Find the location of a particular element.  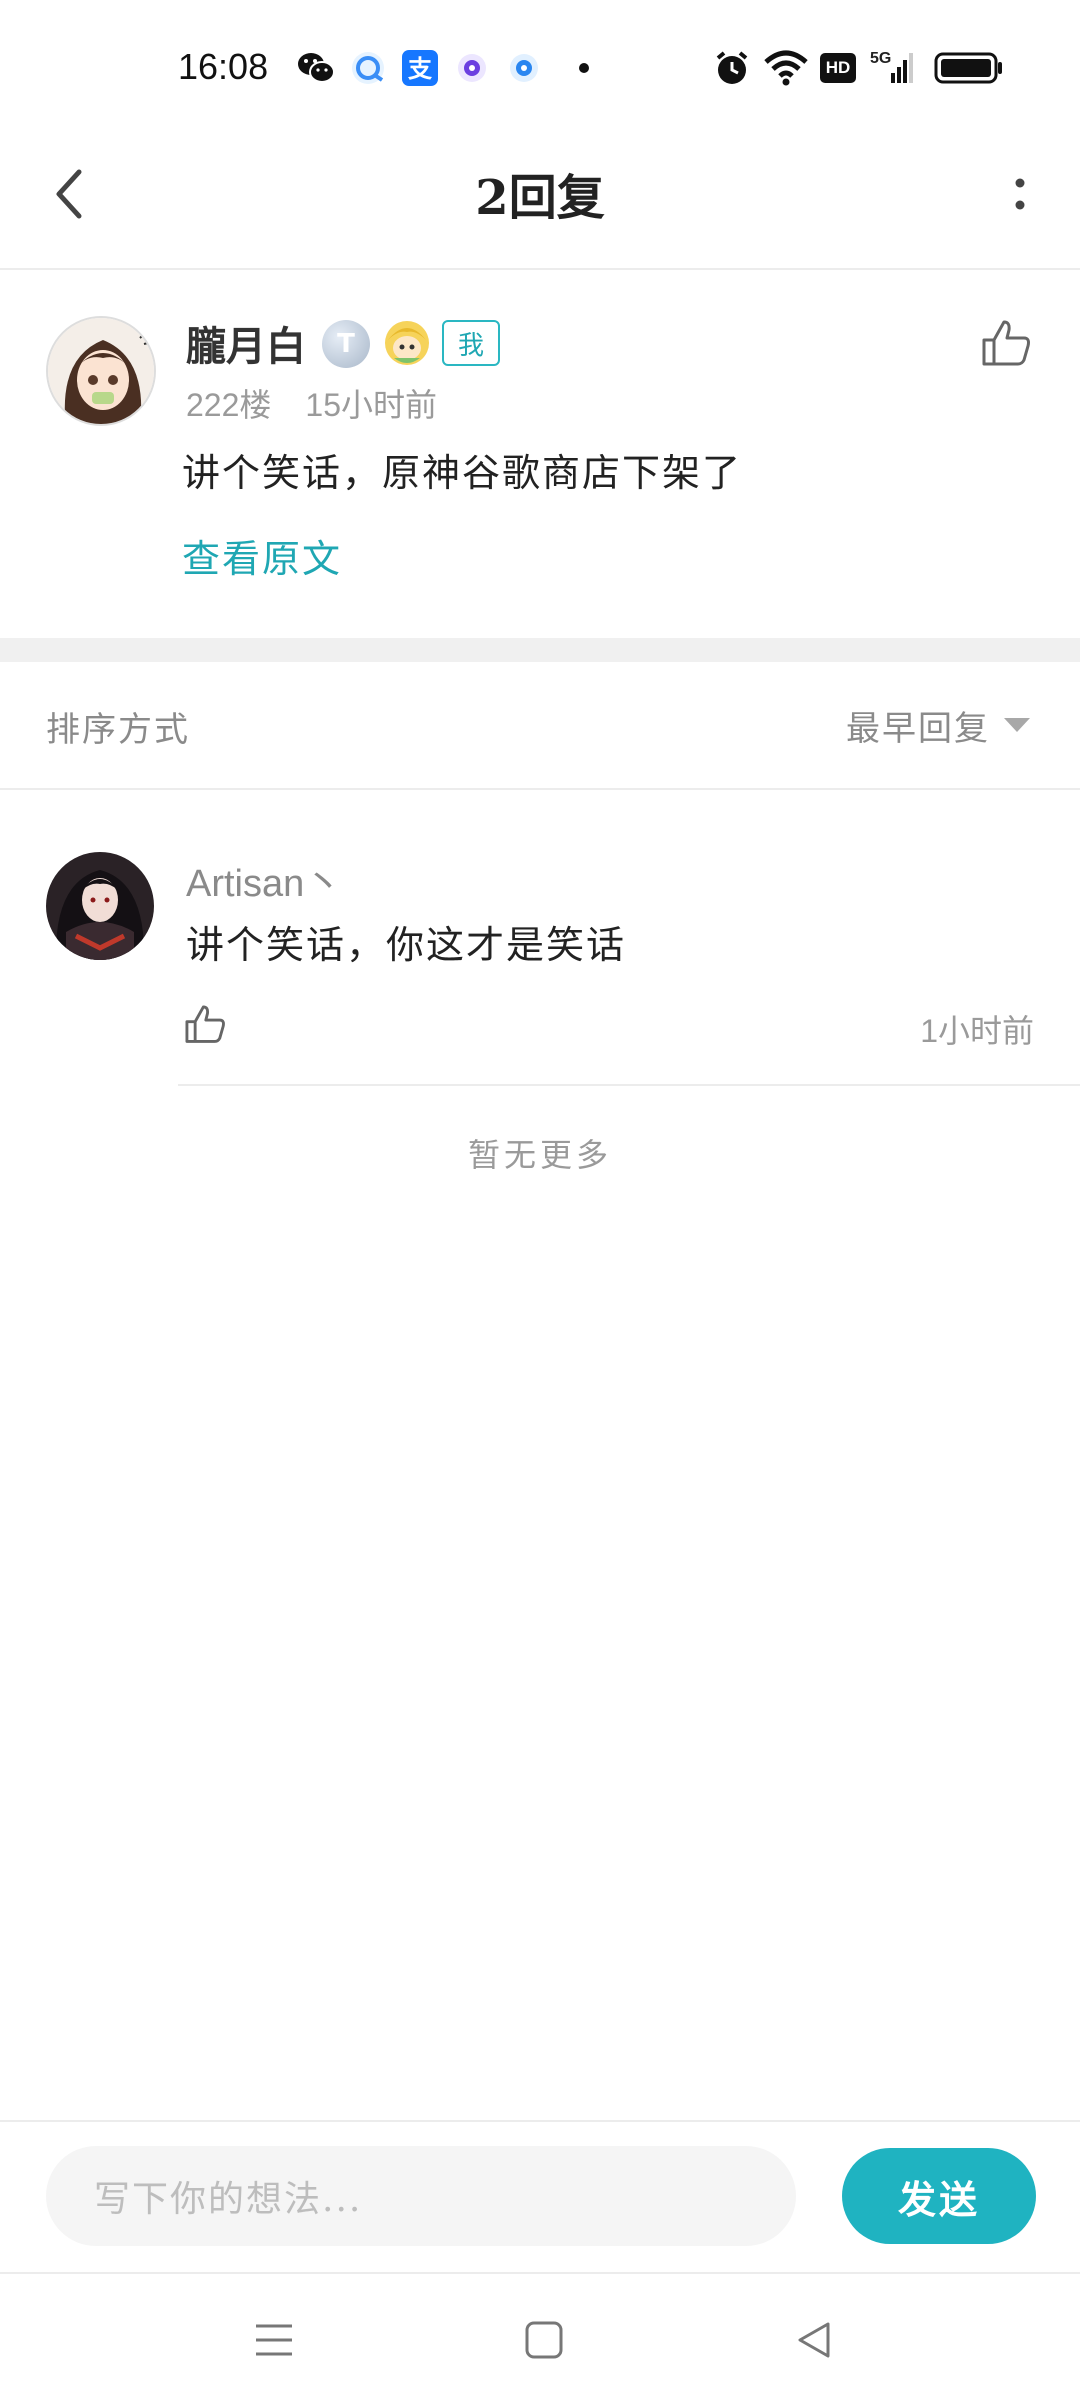

back-triangle-icon is located at coordinates (814, 2340).